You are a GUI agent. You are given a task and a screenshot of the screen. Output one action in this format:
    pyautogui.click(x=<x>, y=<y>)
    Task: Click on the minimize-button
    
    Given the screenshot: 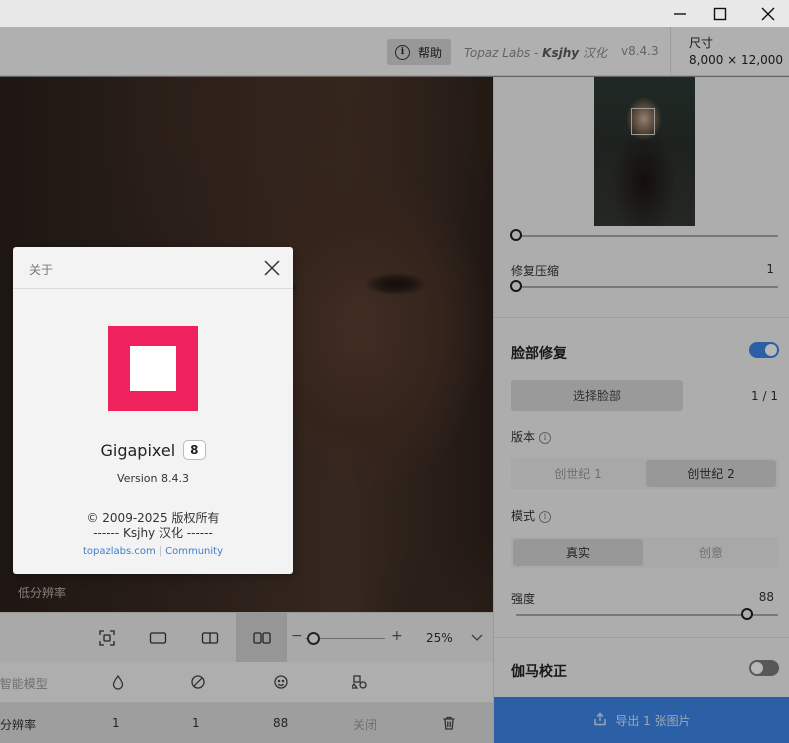 What is the action you would take?
    pyautogui.click(x=680, y=13)
    